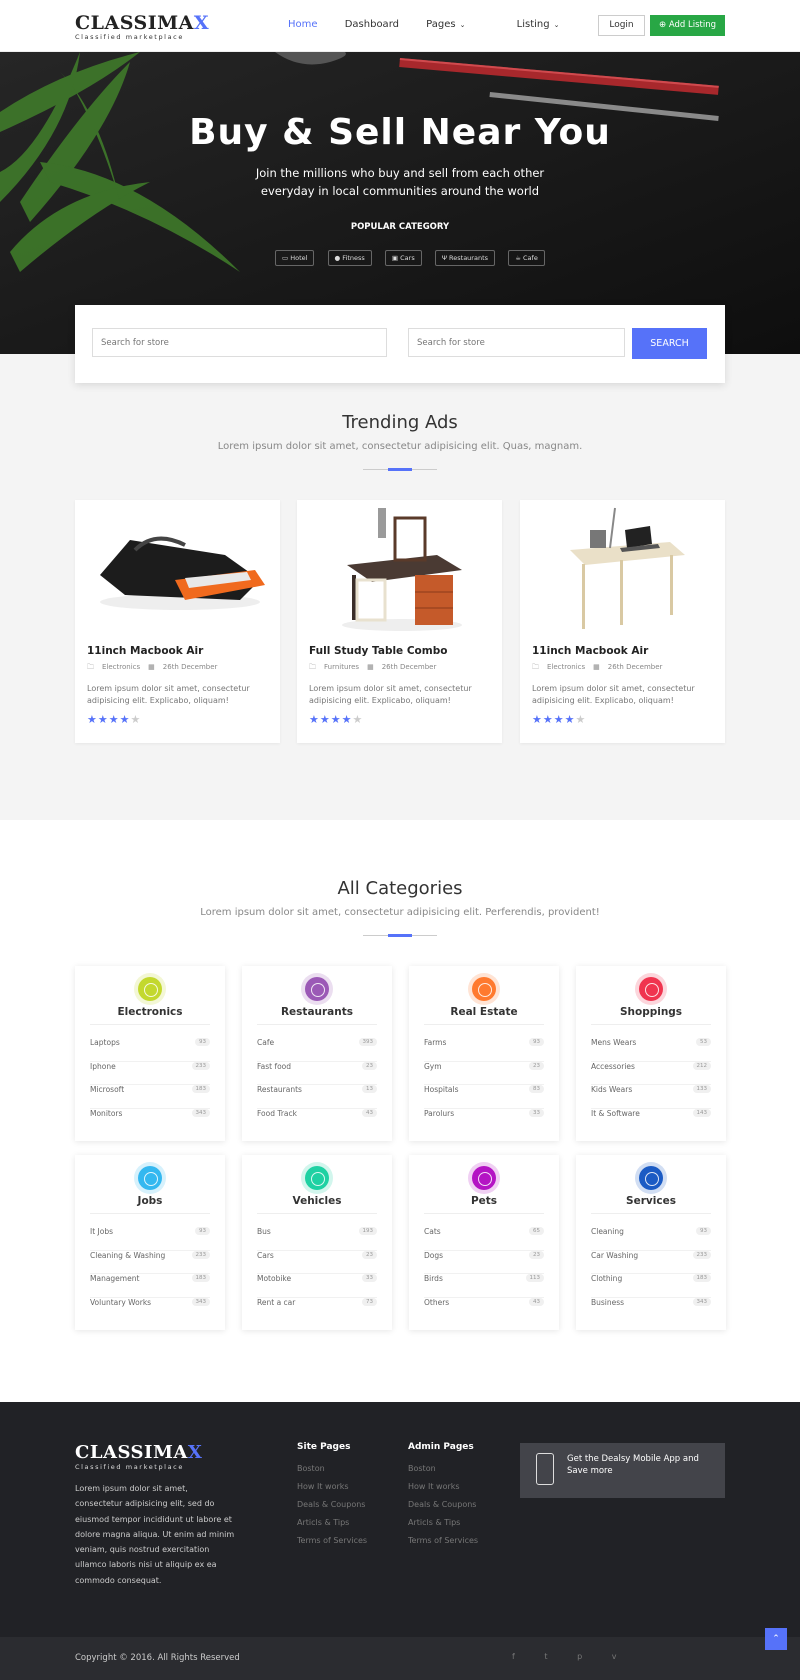 Image resolution: width=800 pixels, height=1680 pixels. What do you see at coordinates (349, 258) in the screenshot?
I see `popular-fitness: ● Fitness` at bounding box center [349, 258].